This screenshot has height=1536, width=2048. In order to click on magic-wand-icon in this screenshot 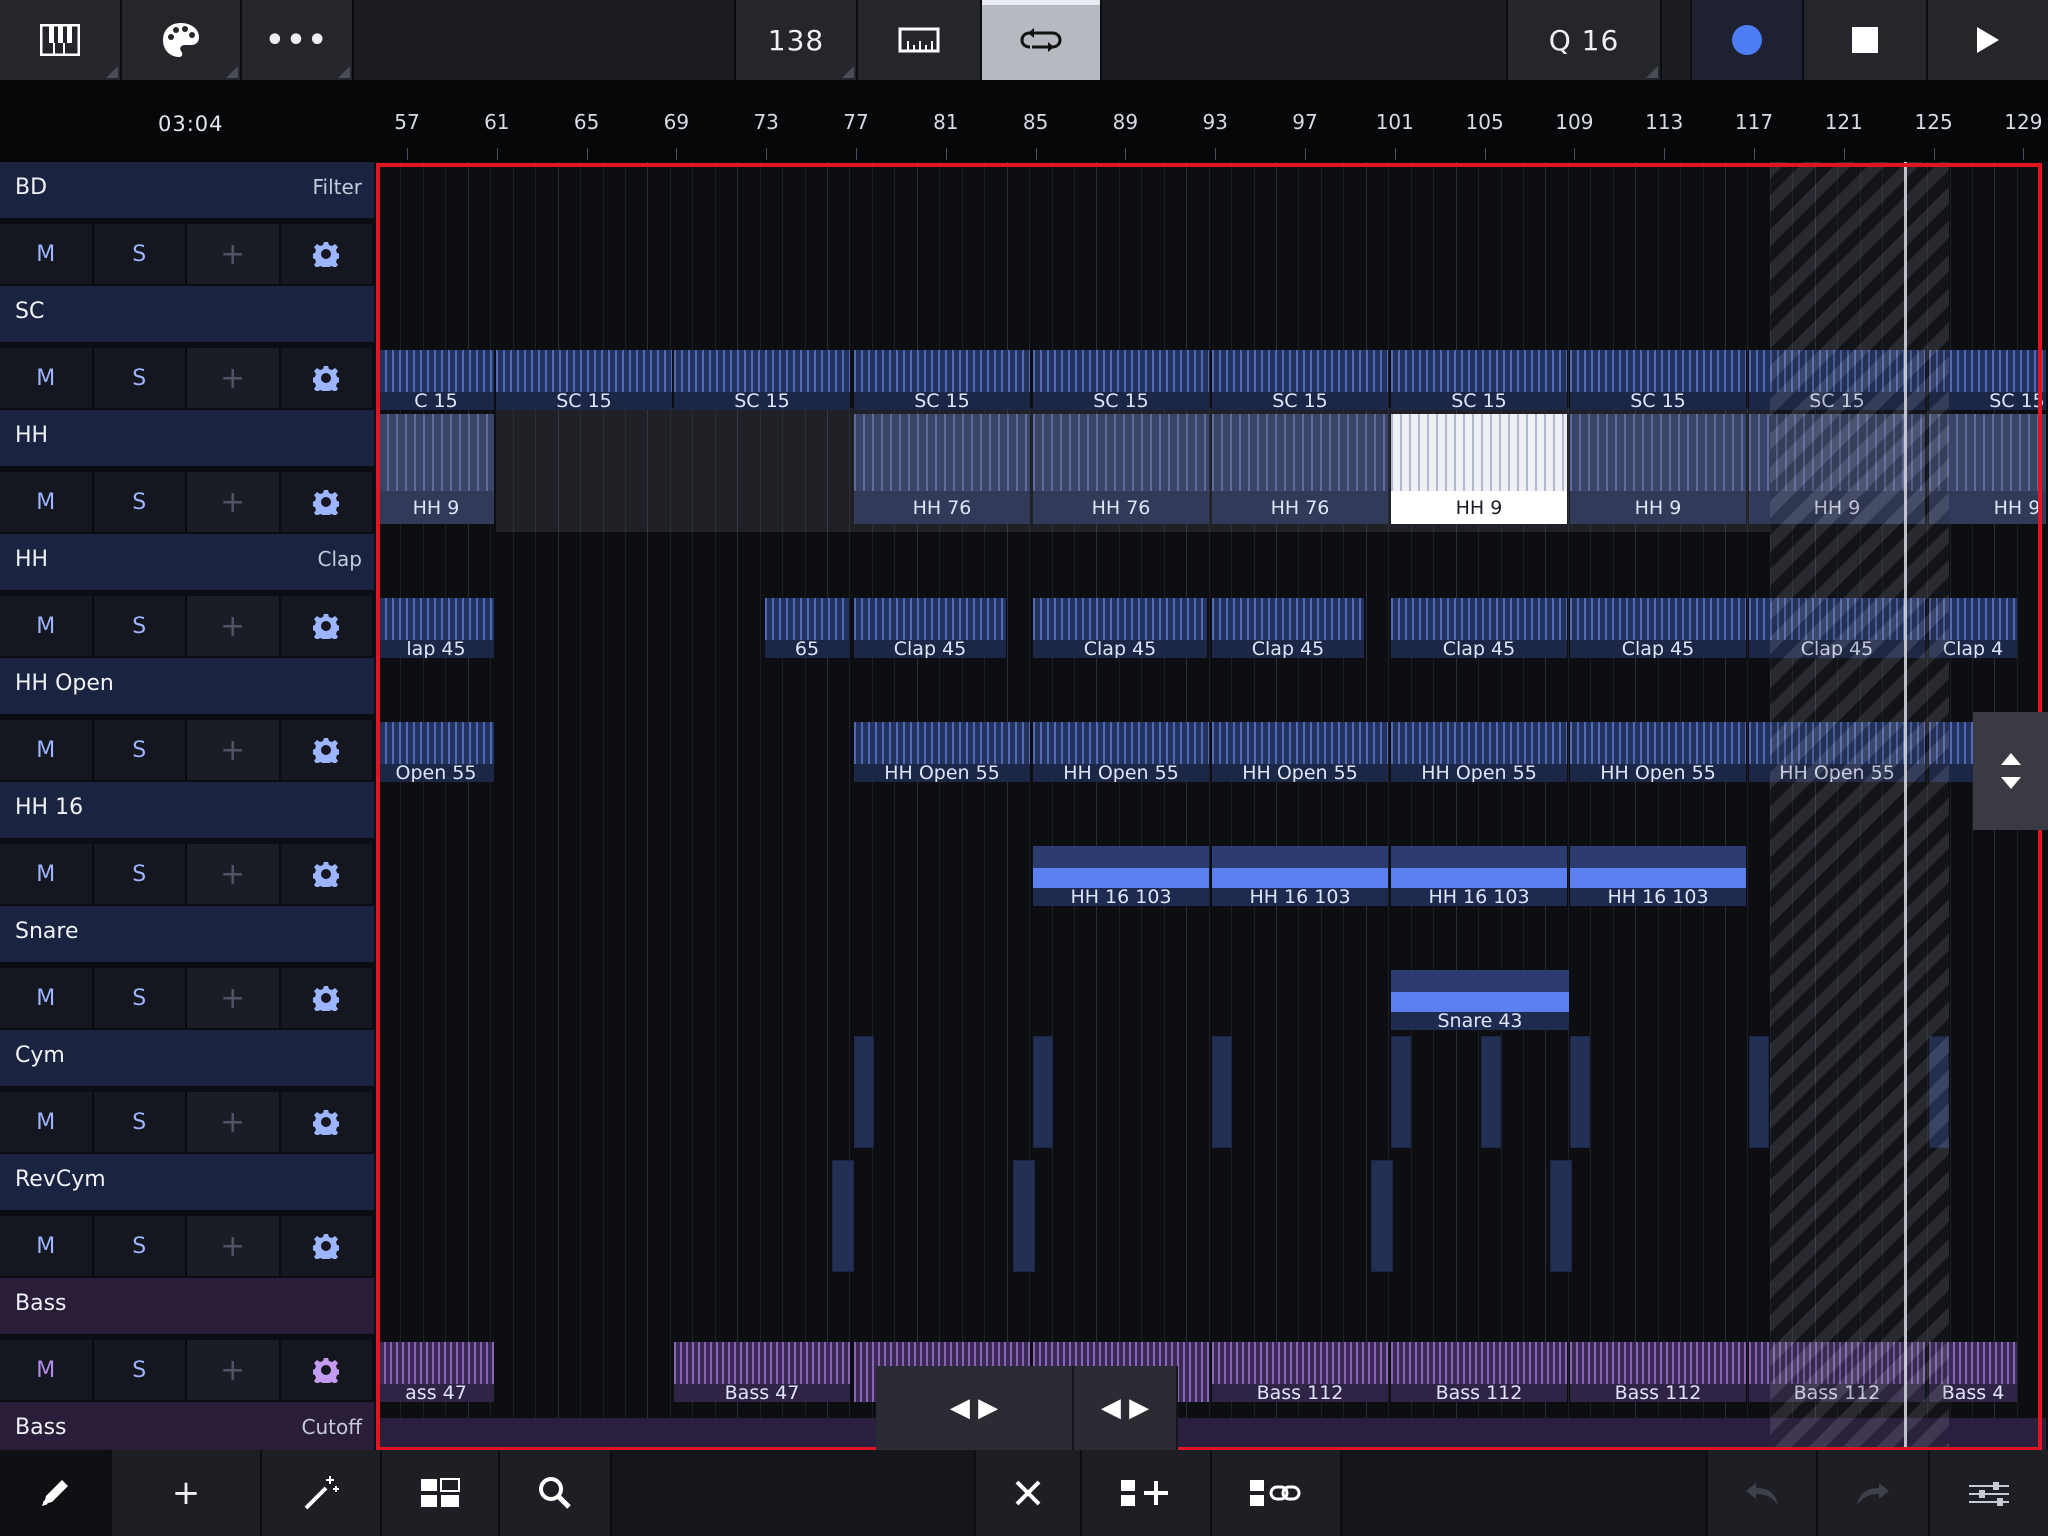, I will do `click(322, 1493)`.